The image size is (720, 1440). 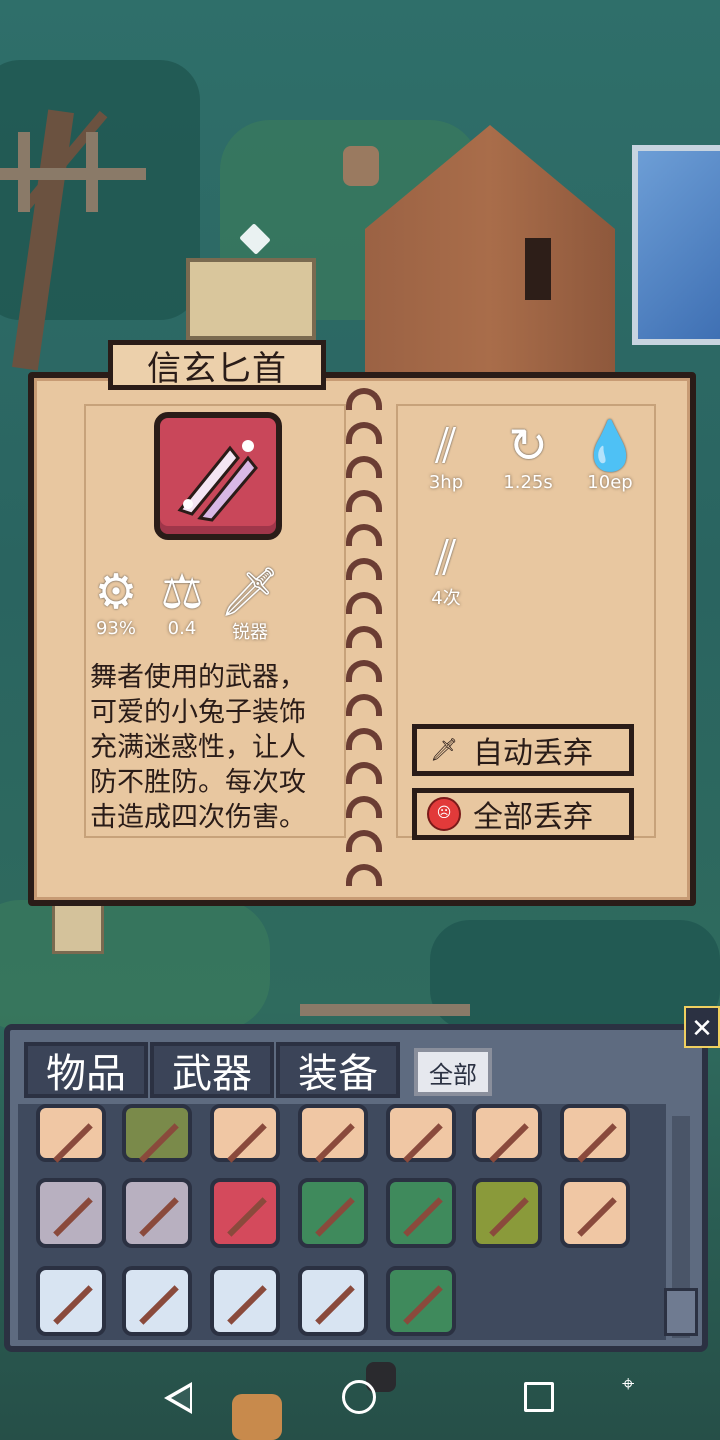 I want to click on description-line: 防不胜防。每次攻, so click(x=198, y=782).